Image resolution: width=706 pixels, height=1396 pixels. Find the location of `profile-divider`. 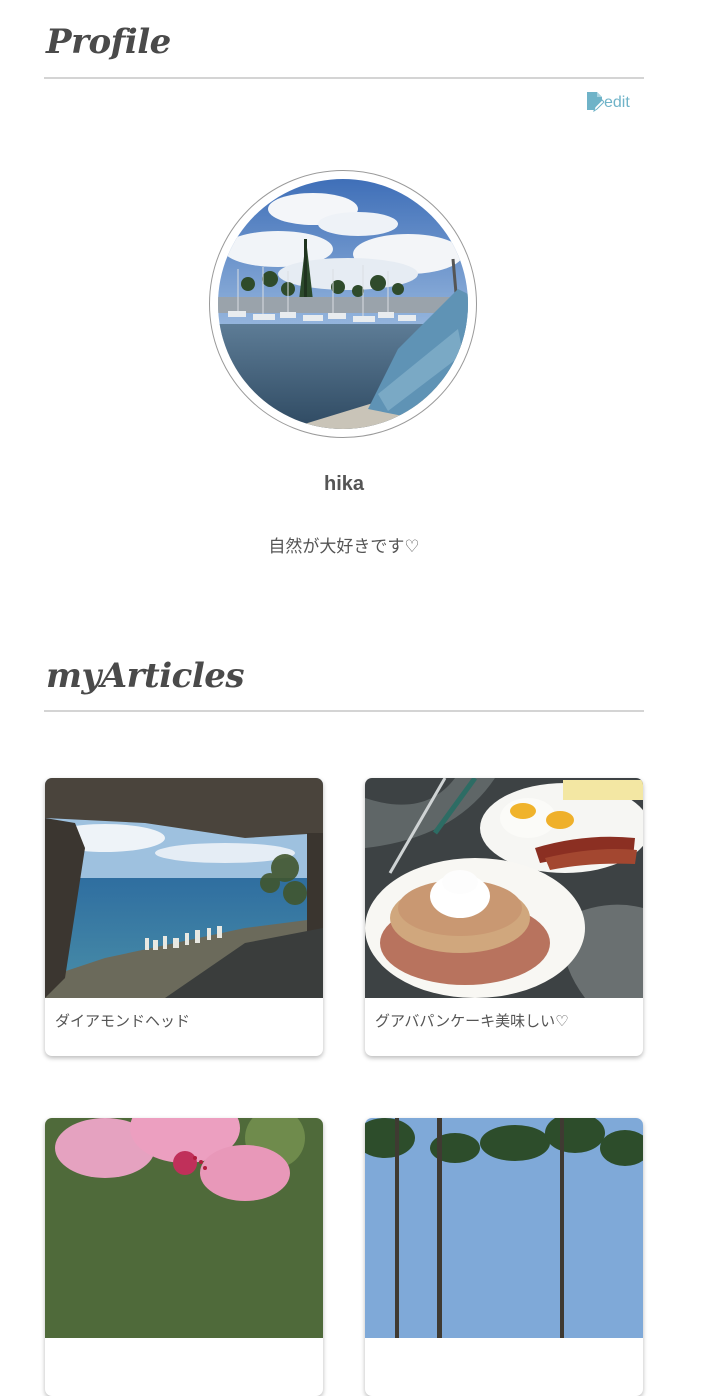

profile-divider is located at coordinates (344, 78).